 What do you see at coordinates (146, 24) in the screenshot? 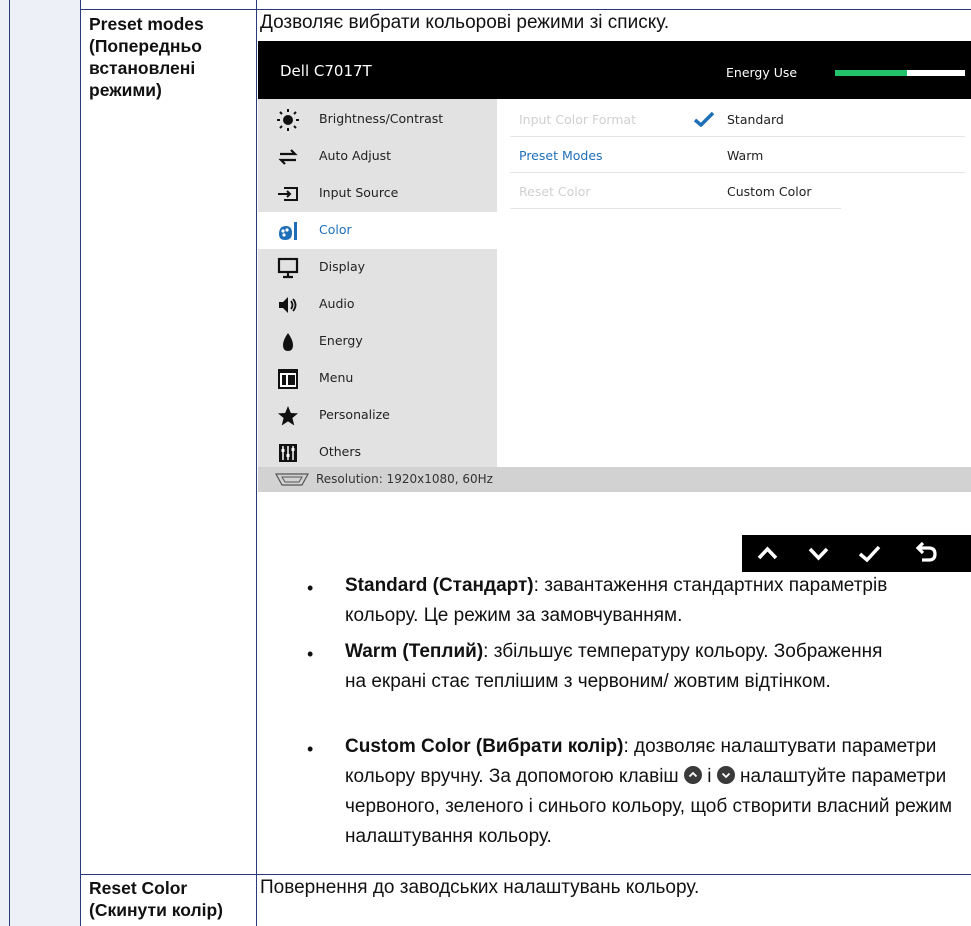
I see `label-line: Preset modes` at bounding box center [146, 24].